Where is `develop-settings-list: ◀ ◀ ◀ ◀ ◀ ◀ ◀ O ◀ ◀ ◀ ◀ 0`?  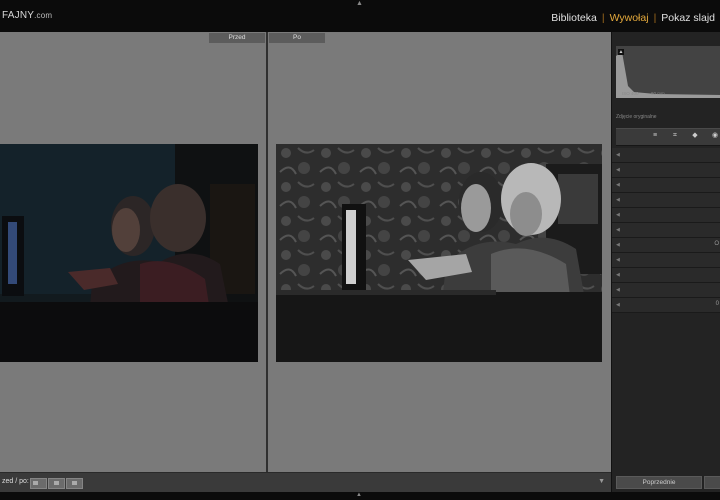 develop-settings-list: ◀ ◀ ◀ ◀ ◀ ◀ ◀ O ◀ ◀ ◀ ◀ 0 is located at coordinates (666, 230).